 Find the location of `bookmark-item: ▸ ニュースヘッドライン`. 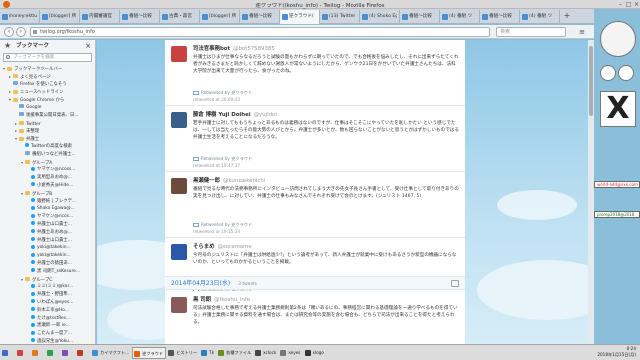

bookmark-item: ▸ ニュースヘッドライン is located at coordinates (47, 92).